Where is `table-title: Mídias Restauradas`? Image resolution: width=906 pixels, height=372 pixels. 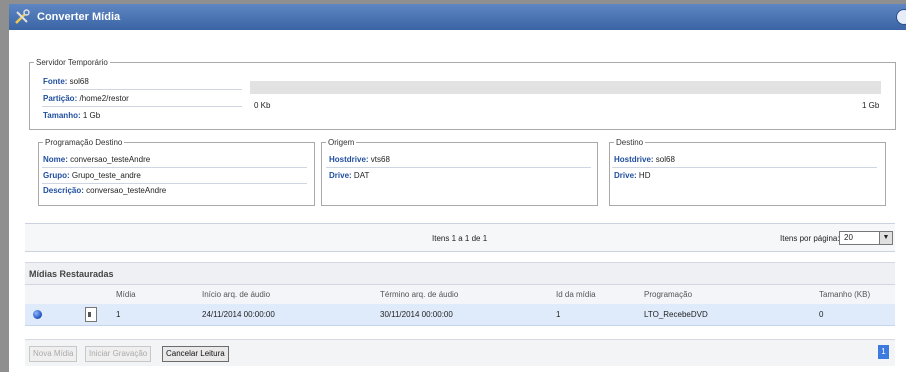 table-title: Mídias Restauradas is located at coordinates (71, 274).